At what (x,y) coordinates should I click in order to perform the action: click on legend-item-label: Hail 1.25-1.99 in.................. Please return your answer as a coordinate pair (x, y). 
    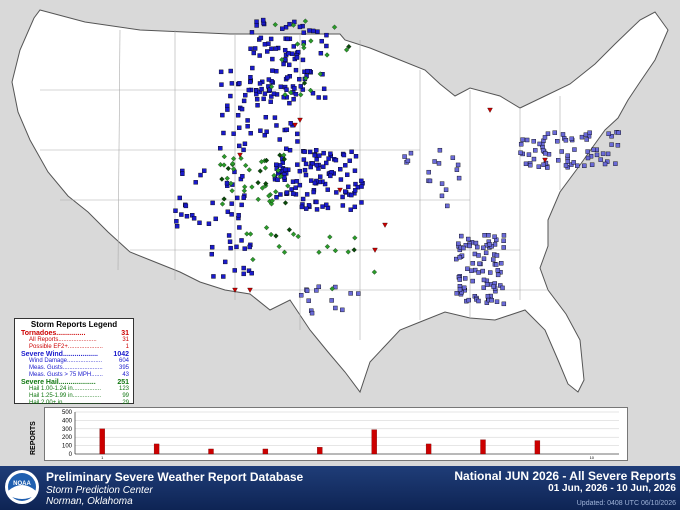
    Looking at the image, I should click on (65, 396).